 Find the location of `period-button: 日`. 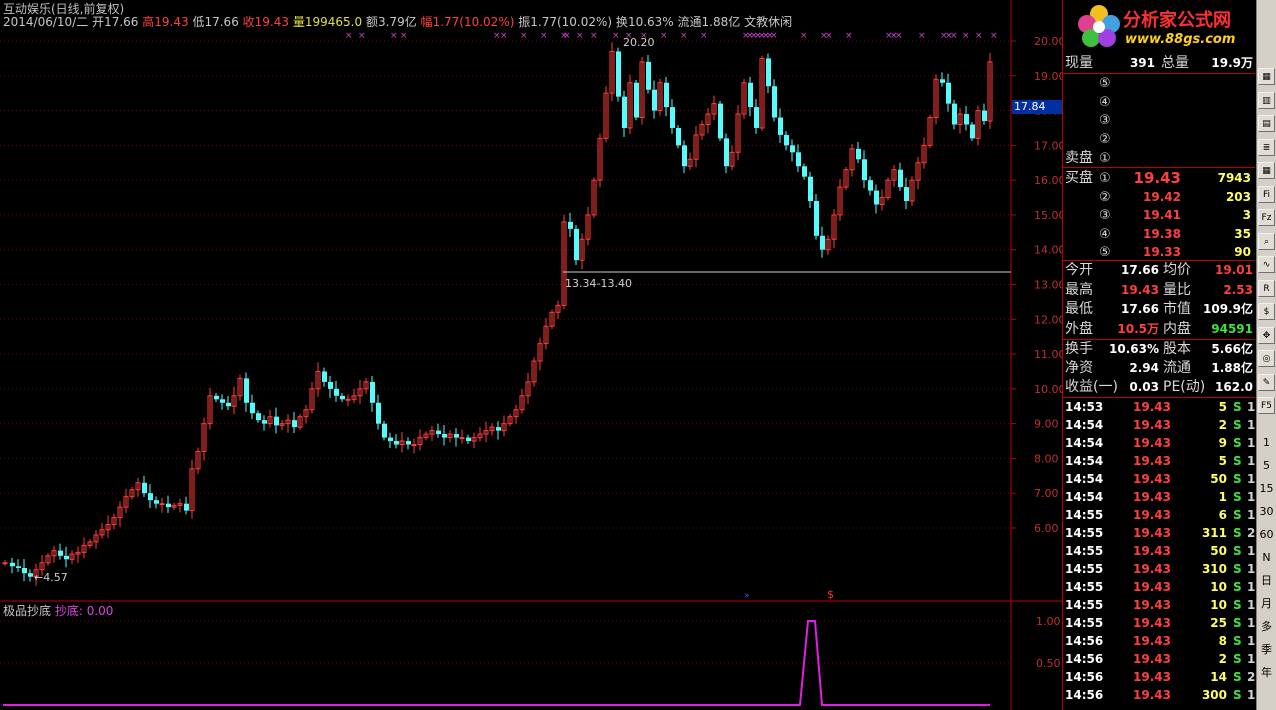

period-button: 日 is located at coordinates (1266, 581).